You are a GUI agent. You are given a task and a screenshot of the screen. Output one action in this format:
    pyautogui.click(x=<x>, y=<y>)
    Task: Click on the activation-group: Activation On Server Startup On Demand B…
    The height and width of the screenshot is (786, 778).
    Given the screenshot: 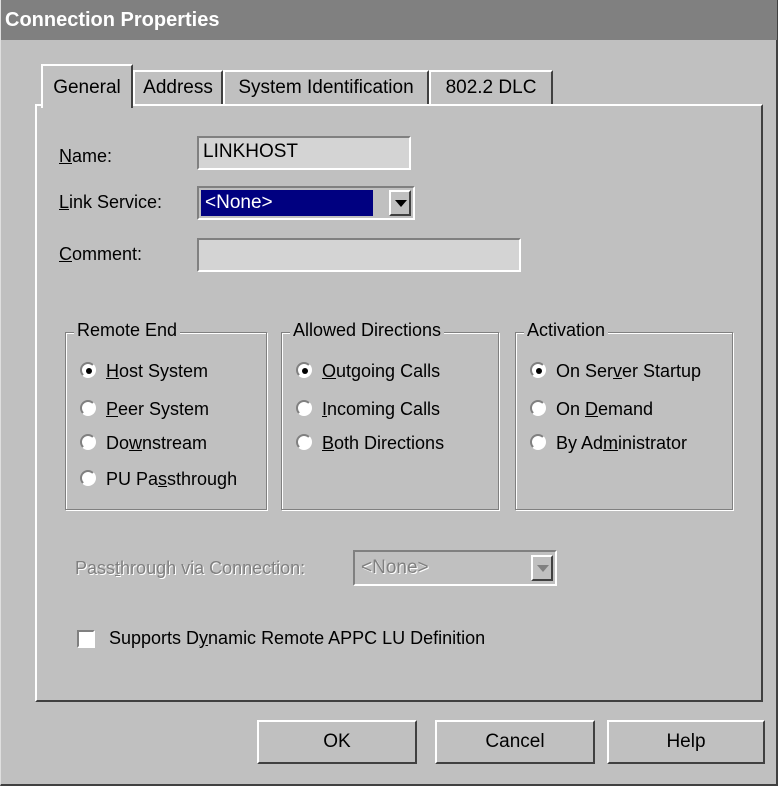 What is the action you would take?
    pyautogui.click(x=624, y=415)
    